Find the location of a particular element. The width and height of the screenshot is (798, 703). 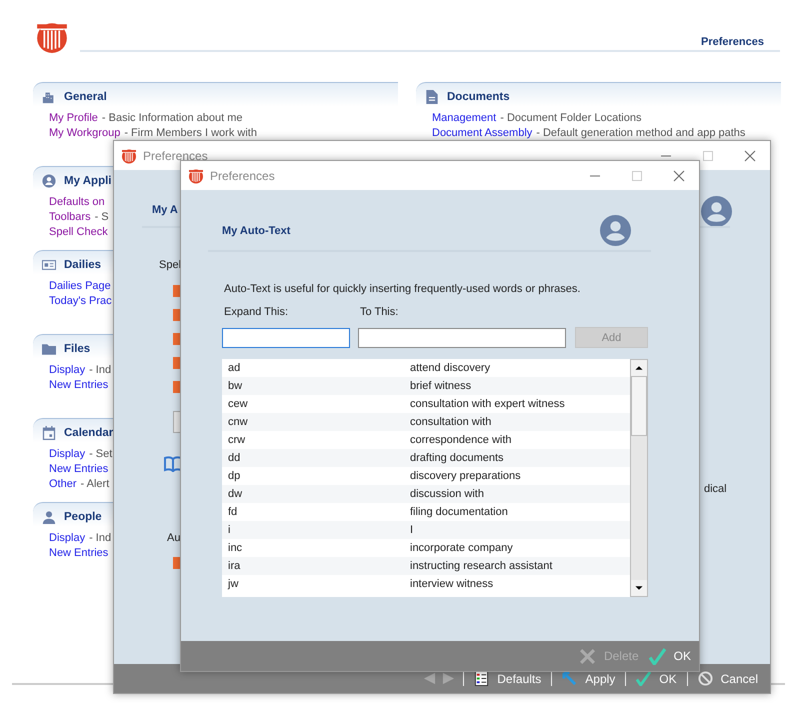

abbreviation-cell-text: jw is located at coordinates (233, 584).